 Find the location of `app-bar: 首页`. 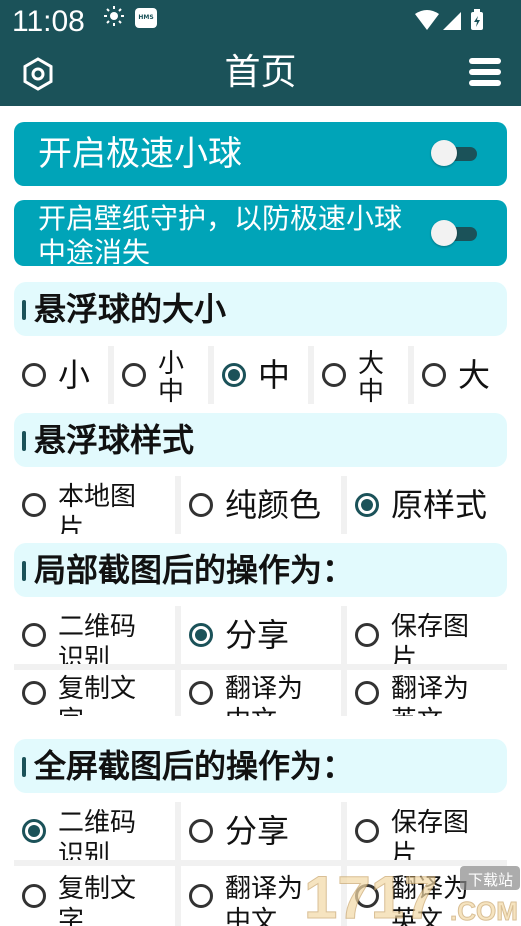

app-bar: 首页 is located at coordinates (260, 75).